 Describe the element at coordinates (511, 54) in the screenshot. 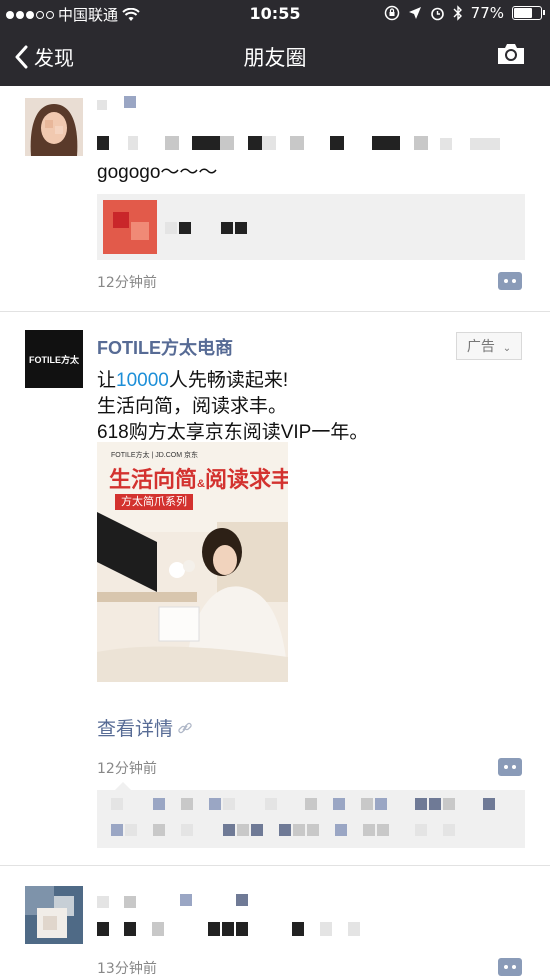

I see `camera-icon` at that location.